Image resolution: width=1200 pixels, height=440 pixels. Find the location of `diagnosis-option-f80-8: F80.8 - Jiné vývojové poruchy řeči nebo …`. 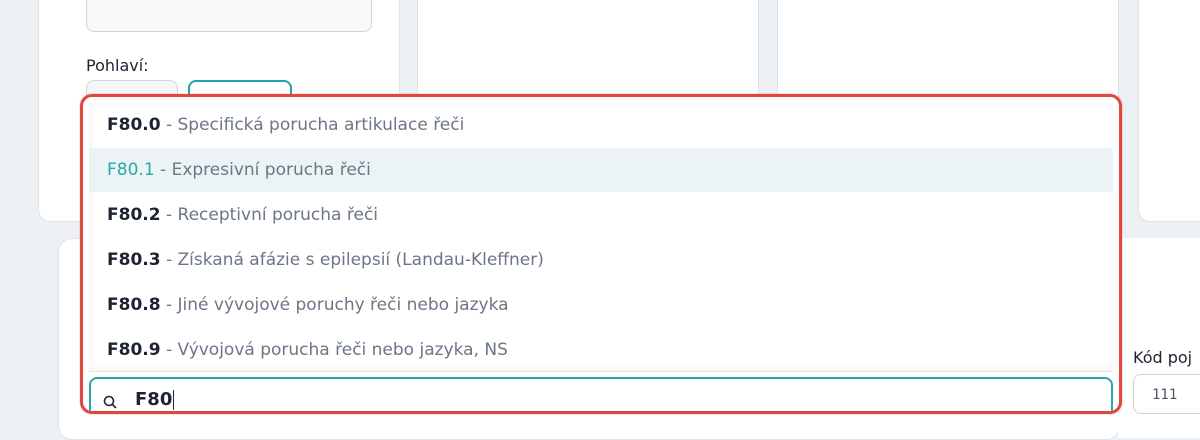

diagnosis-option-f80-8: F80.8 - Jiné vývojové poruchy řeči nebo … is located at coordinates (601, 305).